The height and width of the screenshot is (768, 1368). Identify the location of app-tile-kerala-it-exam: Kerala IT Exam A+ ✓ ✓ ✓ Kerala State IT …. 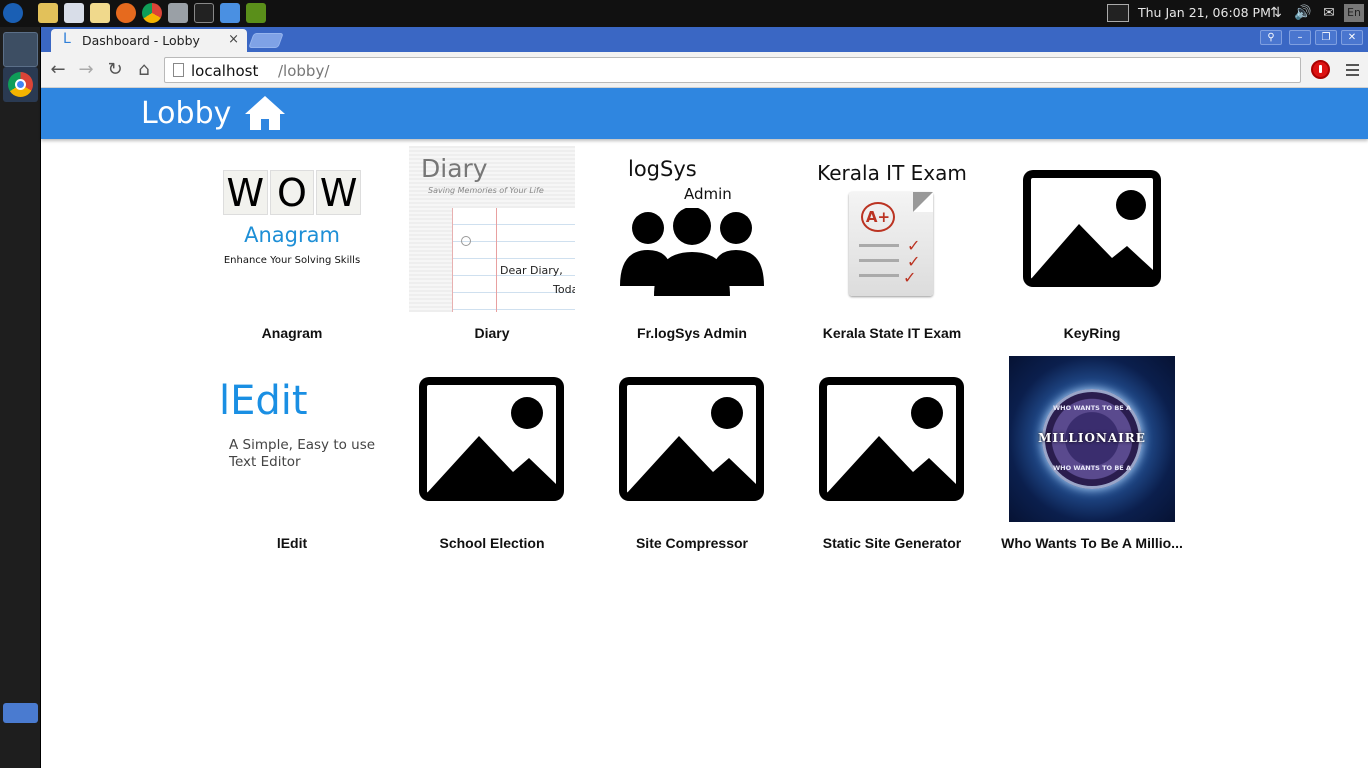
(892, 248).